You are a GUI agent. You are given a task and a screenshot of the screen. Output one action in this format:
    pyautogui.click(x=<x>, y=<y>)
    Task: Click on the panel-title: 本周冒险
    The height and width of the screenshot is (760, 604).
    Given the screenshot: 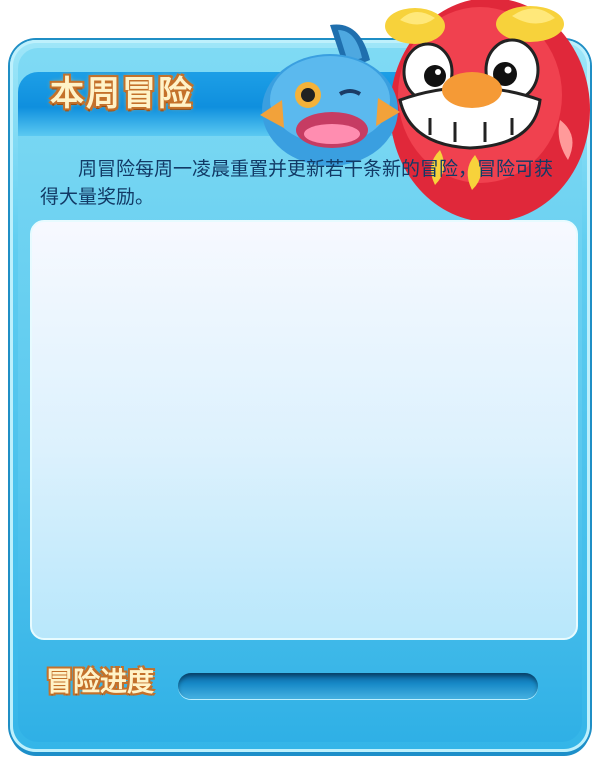 What is the action you would take?
    pyautogui.click(x=122, y=94)
    